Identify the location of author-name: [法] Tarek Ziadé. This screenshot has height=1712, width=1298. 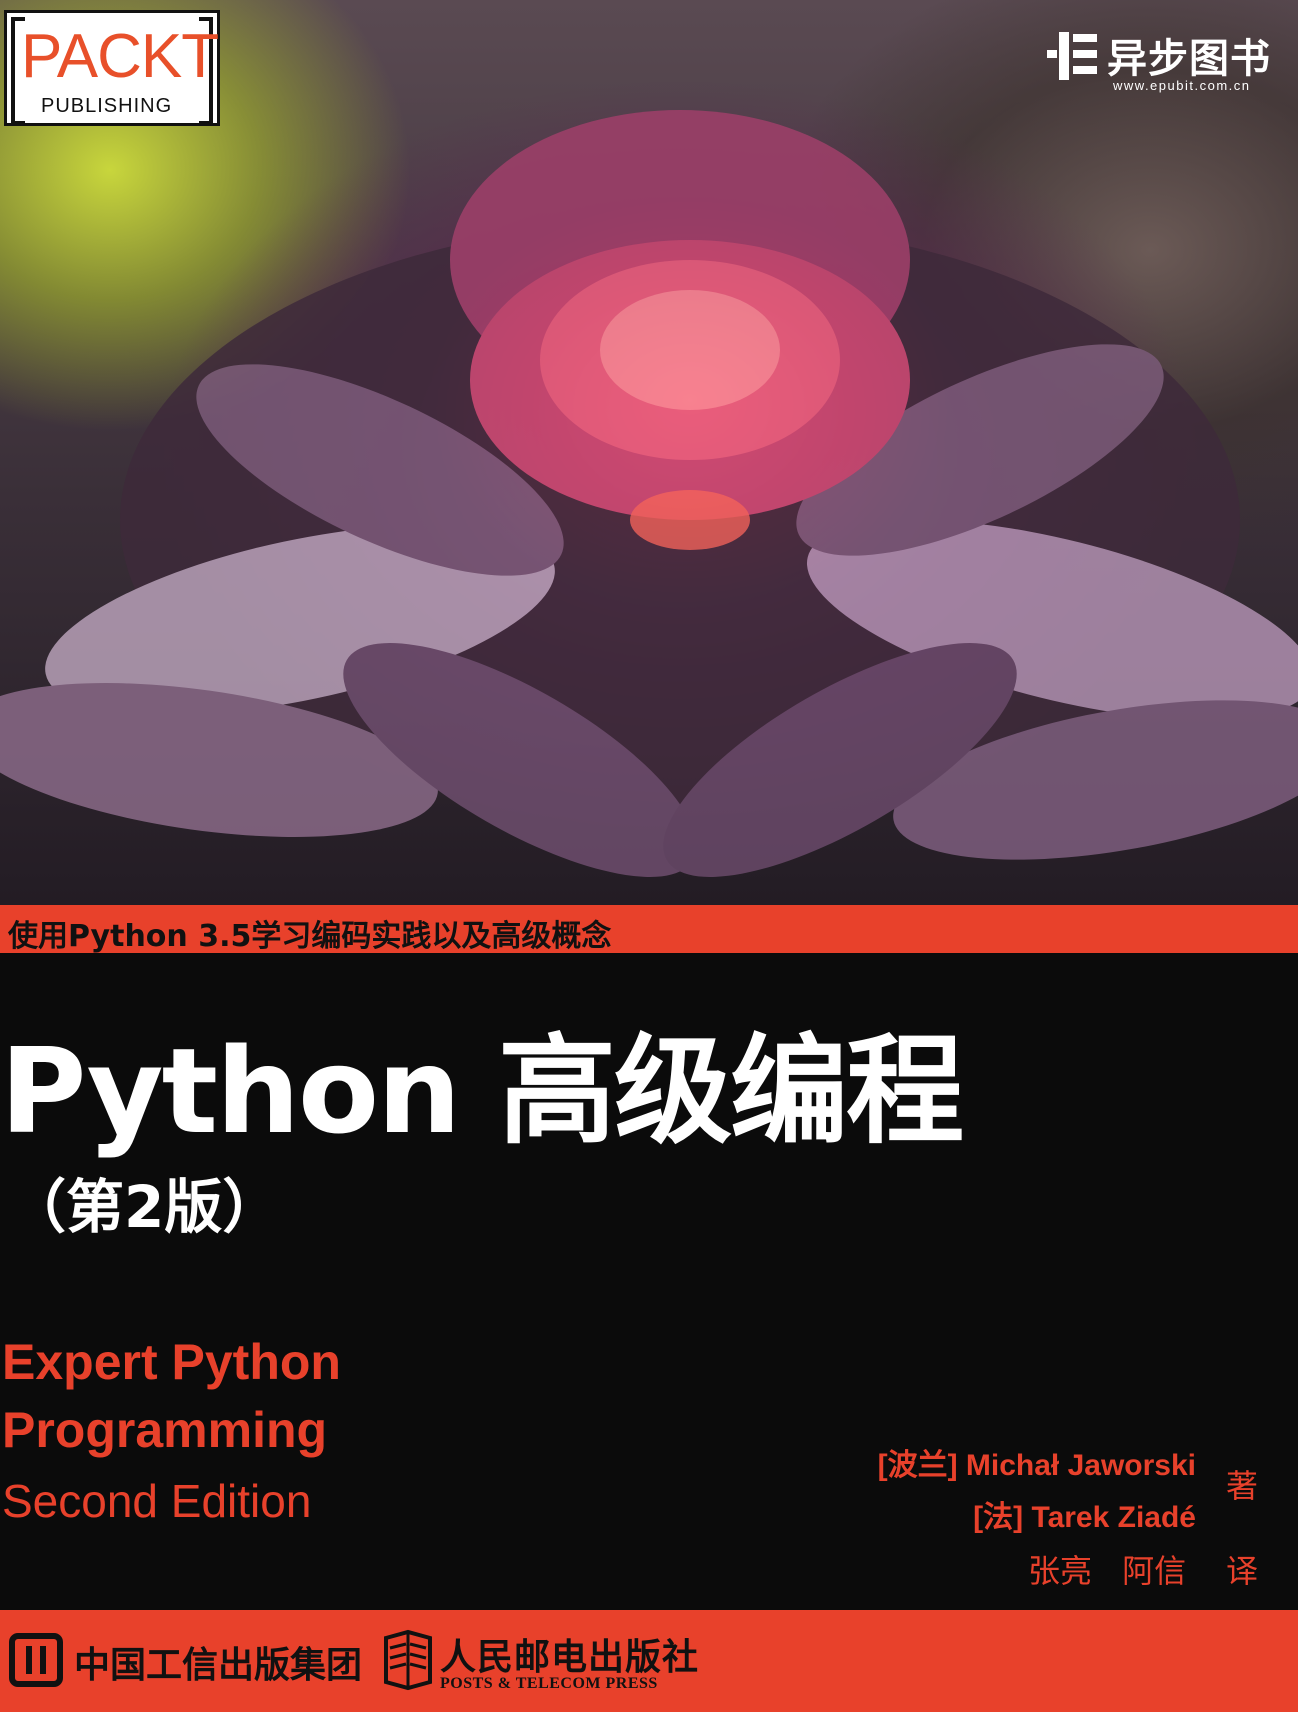
(1084, 1517).